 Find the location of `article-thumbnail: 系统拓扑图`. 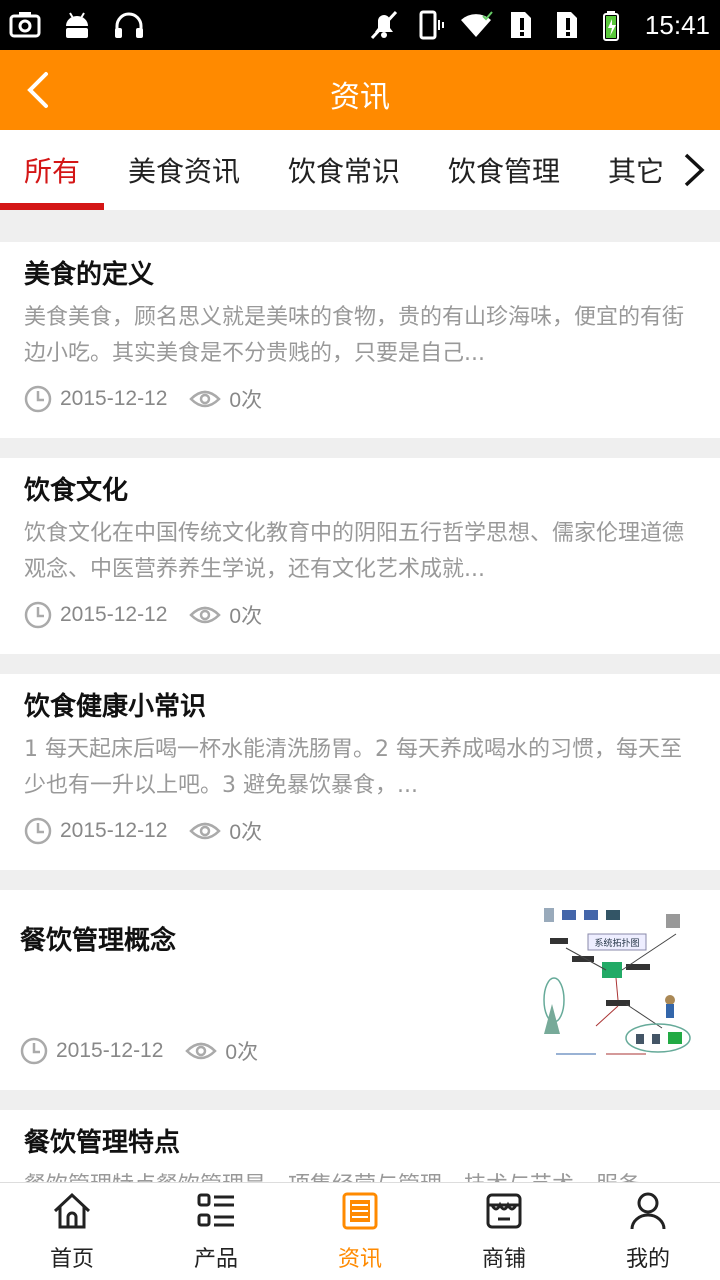

article-thumbnail: 系统拓扑图 is located at coordinates (618, 983).